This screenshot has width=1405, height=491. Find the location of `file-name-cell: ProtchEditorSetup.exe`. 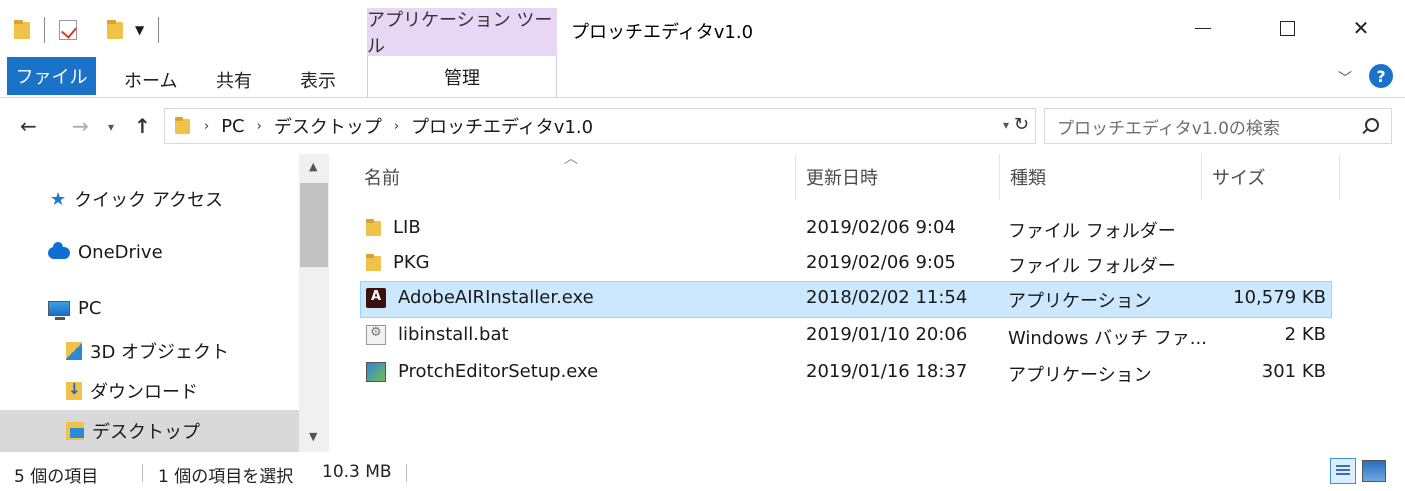

file-name-cell: ProtchEditorSetup.exe is located at coordinates (482, 371).